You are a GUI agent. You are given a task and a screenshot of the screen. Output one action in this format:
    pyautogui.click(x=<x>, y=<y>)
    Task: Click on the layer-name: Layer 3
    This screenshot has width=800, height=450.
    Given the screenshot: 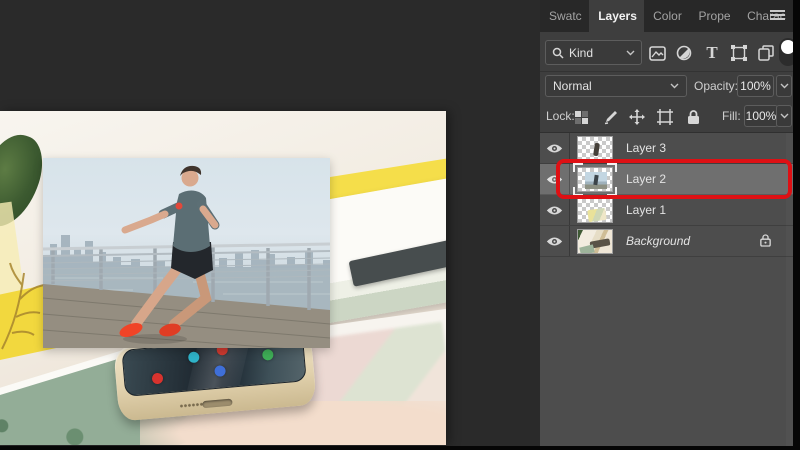 What is the action you would take?
    pyautogui.click(x=646, y=148)
    